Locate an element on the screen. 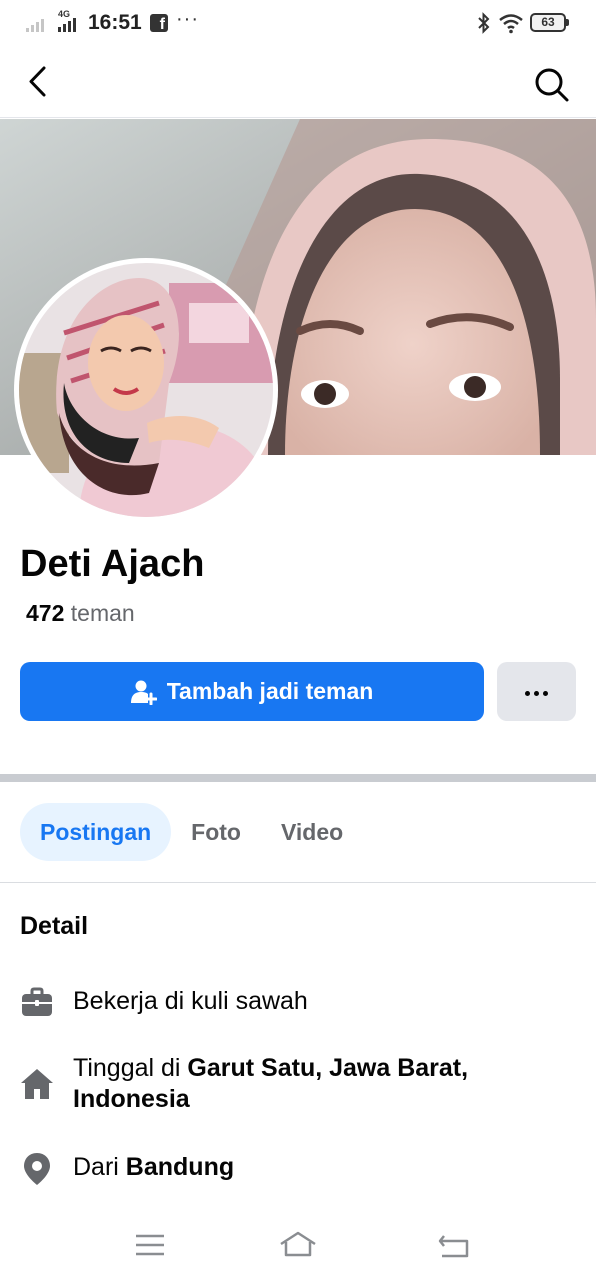 The height and width of the screenshot is (1280, 596). profile-tabs: Postingan Foto Video is located at coordinates (191, 832).